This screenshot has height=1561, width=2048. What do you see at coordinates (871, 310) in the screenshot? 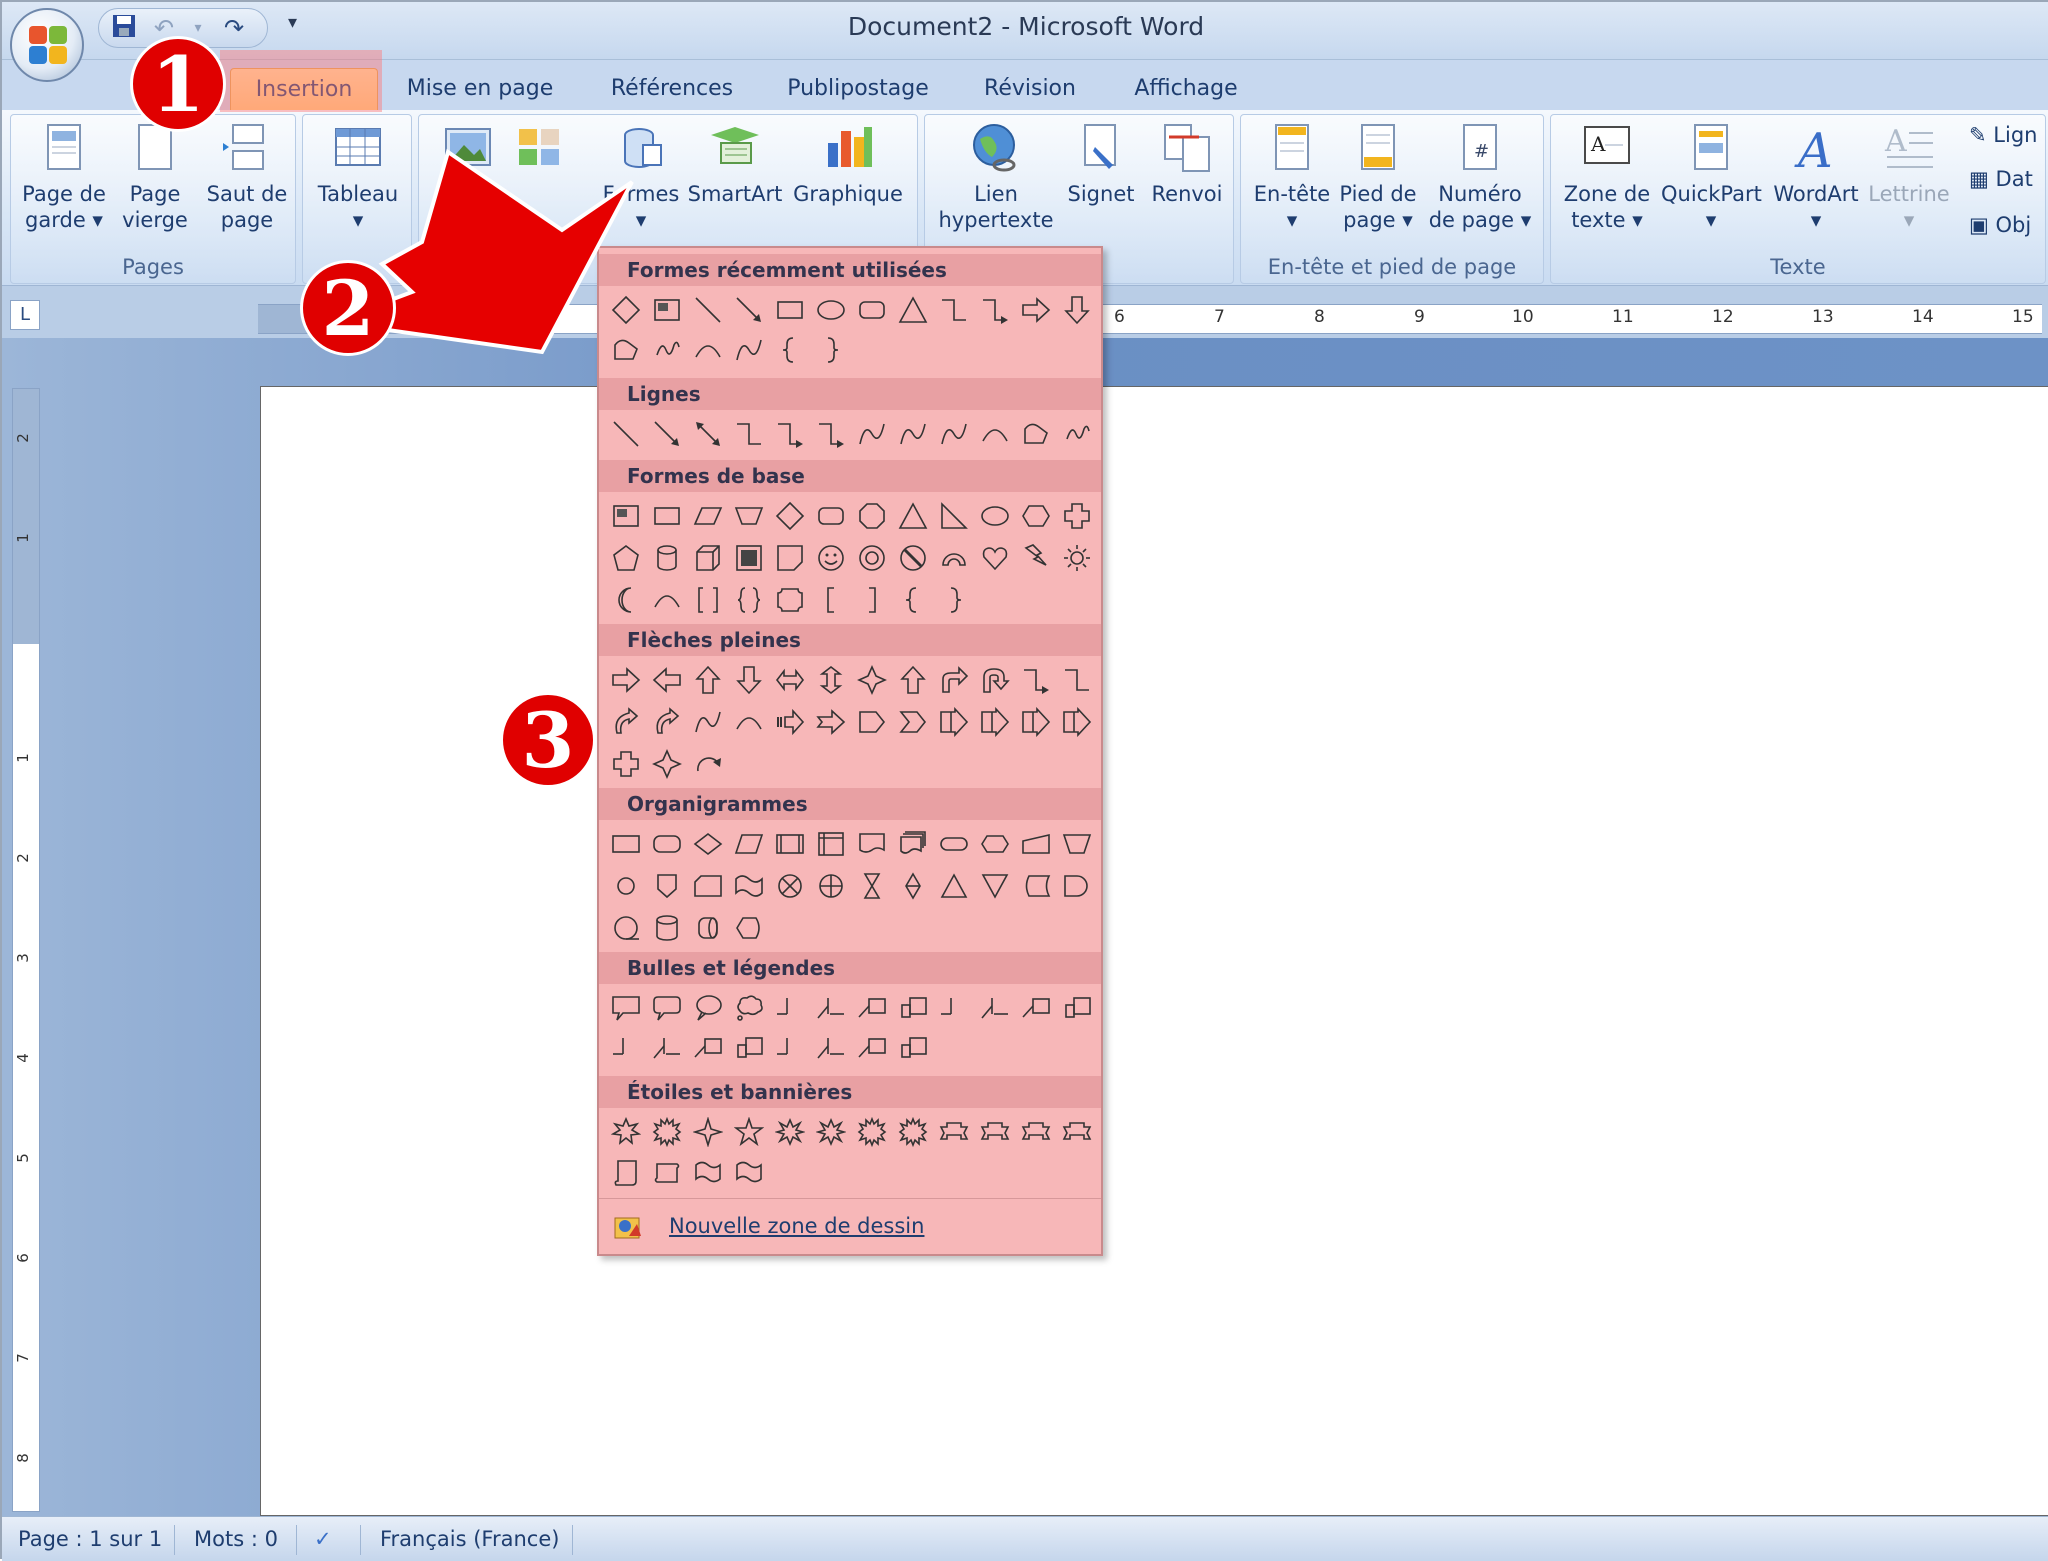
I see `shape-rrect-icon` at bounding box center [871, 310].